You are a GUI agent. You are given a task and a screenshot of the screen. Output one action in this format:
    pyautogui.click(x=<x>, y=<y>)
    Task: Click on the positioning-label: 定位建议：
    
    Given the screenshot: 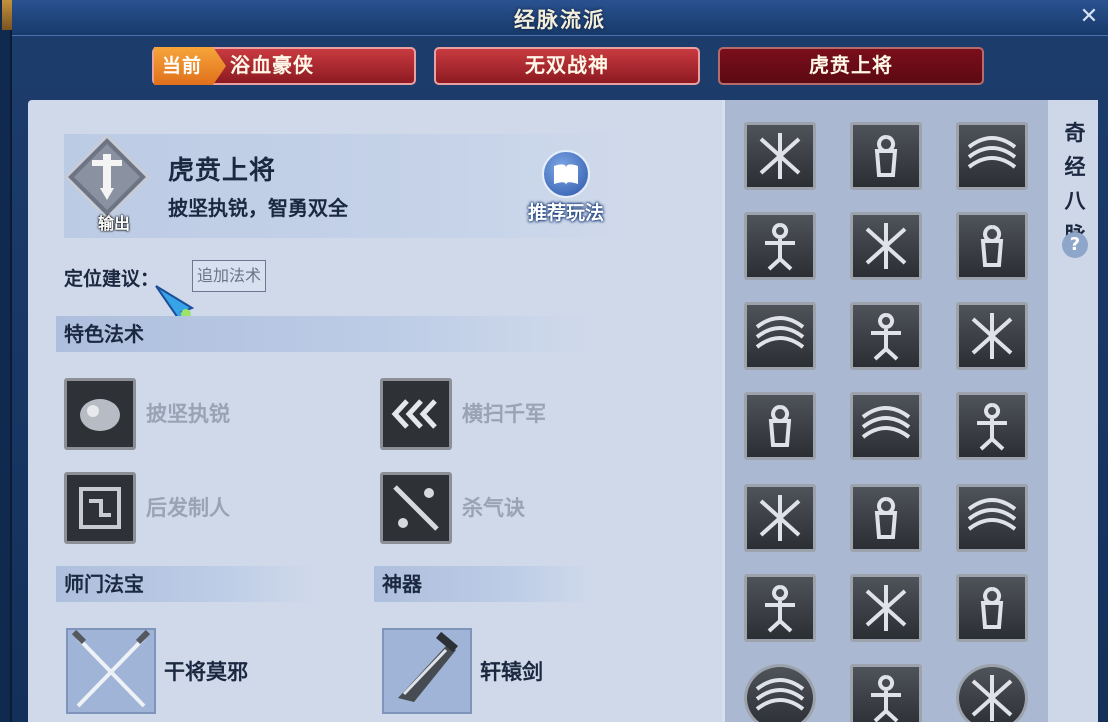 What is the action you would take?
    pyautogui.click(x=112, y=279)
    